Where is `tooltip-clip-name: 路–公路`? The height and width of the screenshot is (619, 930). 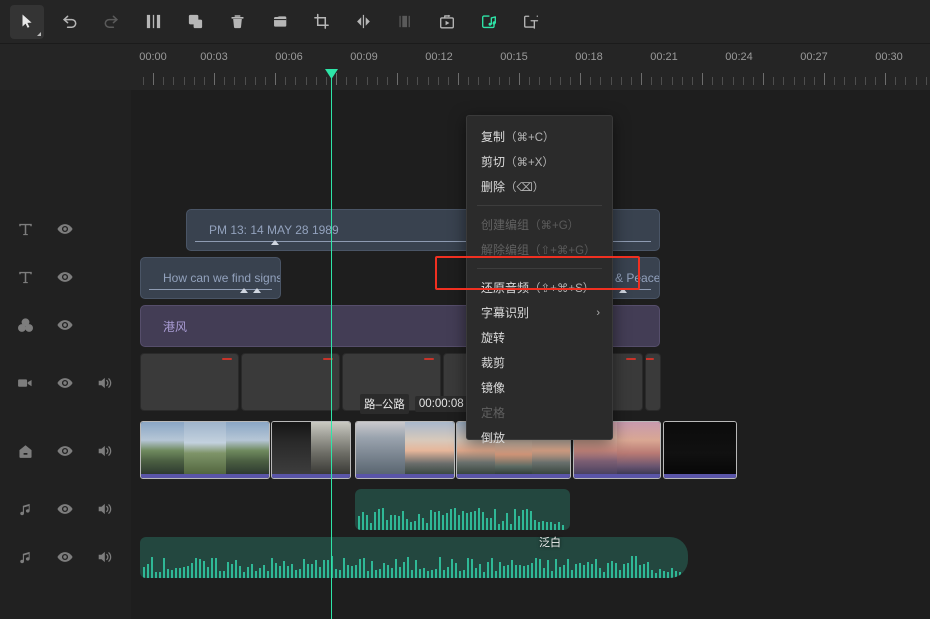 tooltip-clip-name: 路–公路 is located at coordinates (384, 404).